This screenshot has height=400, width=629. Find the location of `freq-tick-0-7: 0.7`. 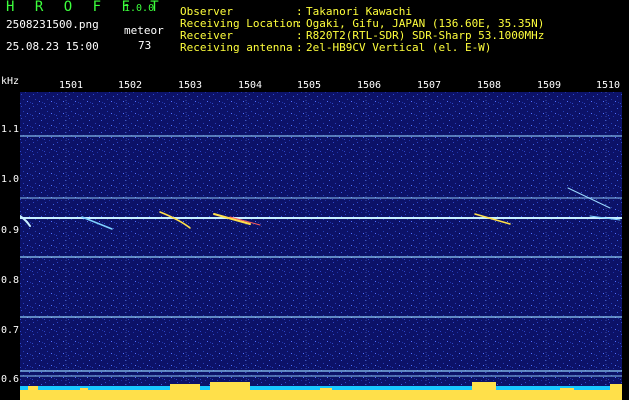

freq-tick-0-7: 0.7 is located at coordinates (10, 330).